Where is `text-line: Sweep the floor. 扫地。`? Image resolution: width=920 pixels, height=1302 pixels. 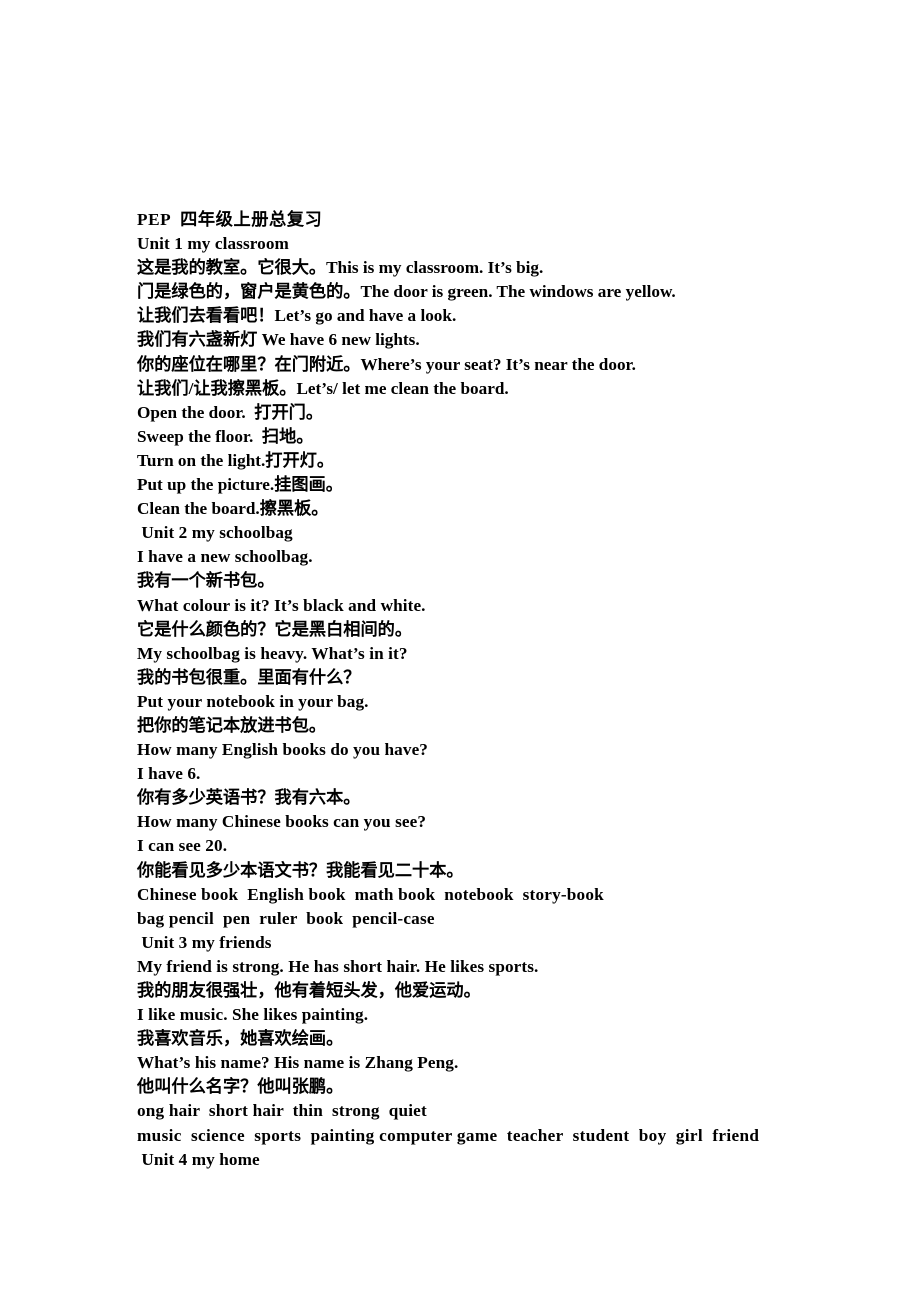
text-line: Sweep the floor. 扫地。 is located at coordinates (225, 436).